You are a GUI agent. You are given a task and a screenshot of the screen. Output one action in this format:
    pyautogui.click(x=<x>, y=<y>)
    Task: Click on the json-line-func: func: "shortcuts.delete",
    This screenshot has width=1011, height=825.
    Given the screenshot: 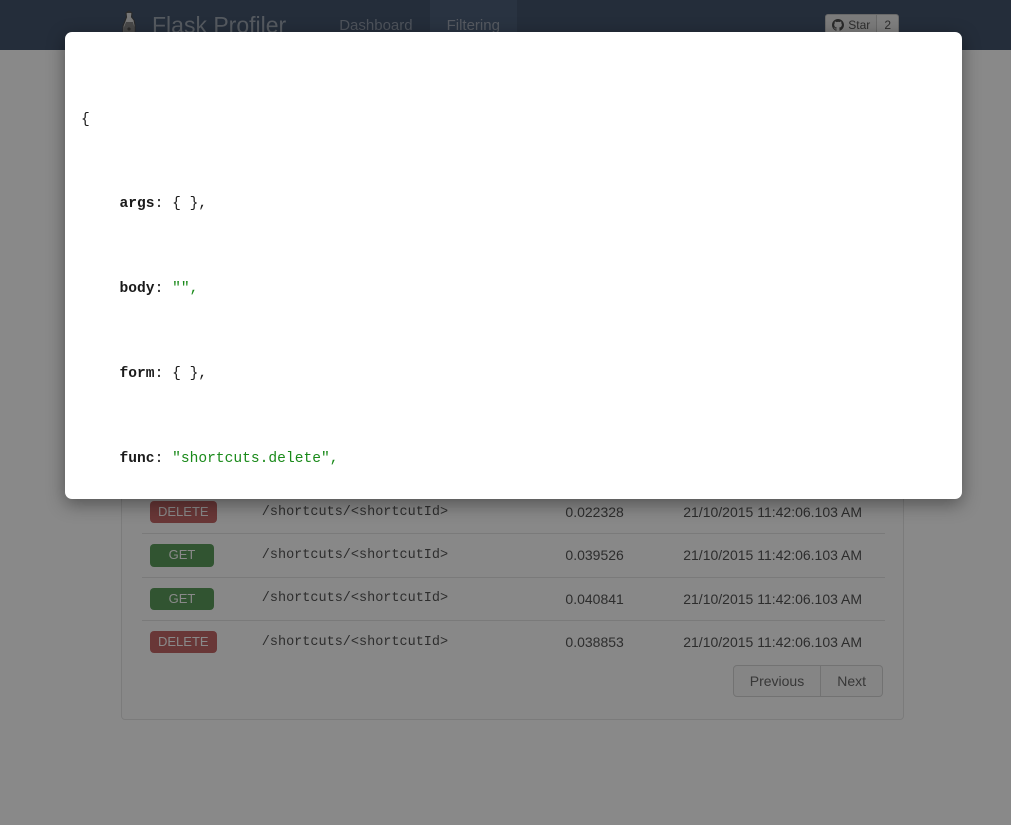 What is the action you would take?
    pyautogui.click(x=229, y=458)
    